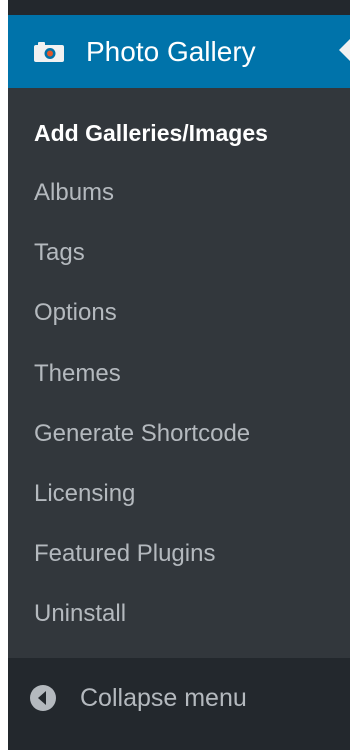  I want to click on collapse-menu-button: Collapse menu, so click(179, 699).